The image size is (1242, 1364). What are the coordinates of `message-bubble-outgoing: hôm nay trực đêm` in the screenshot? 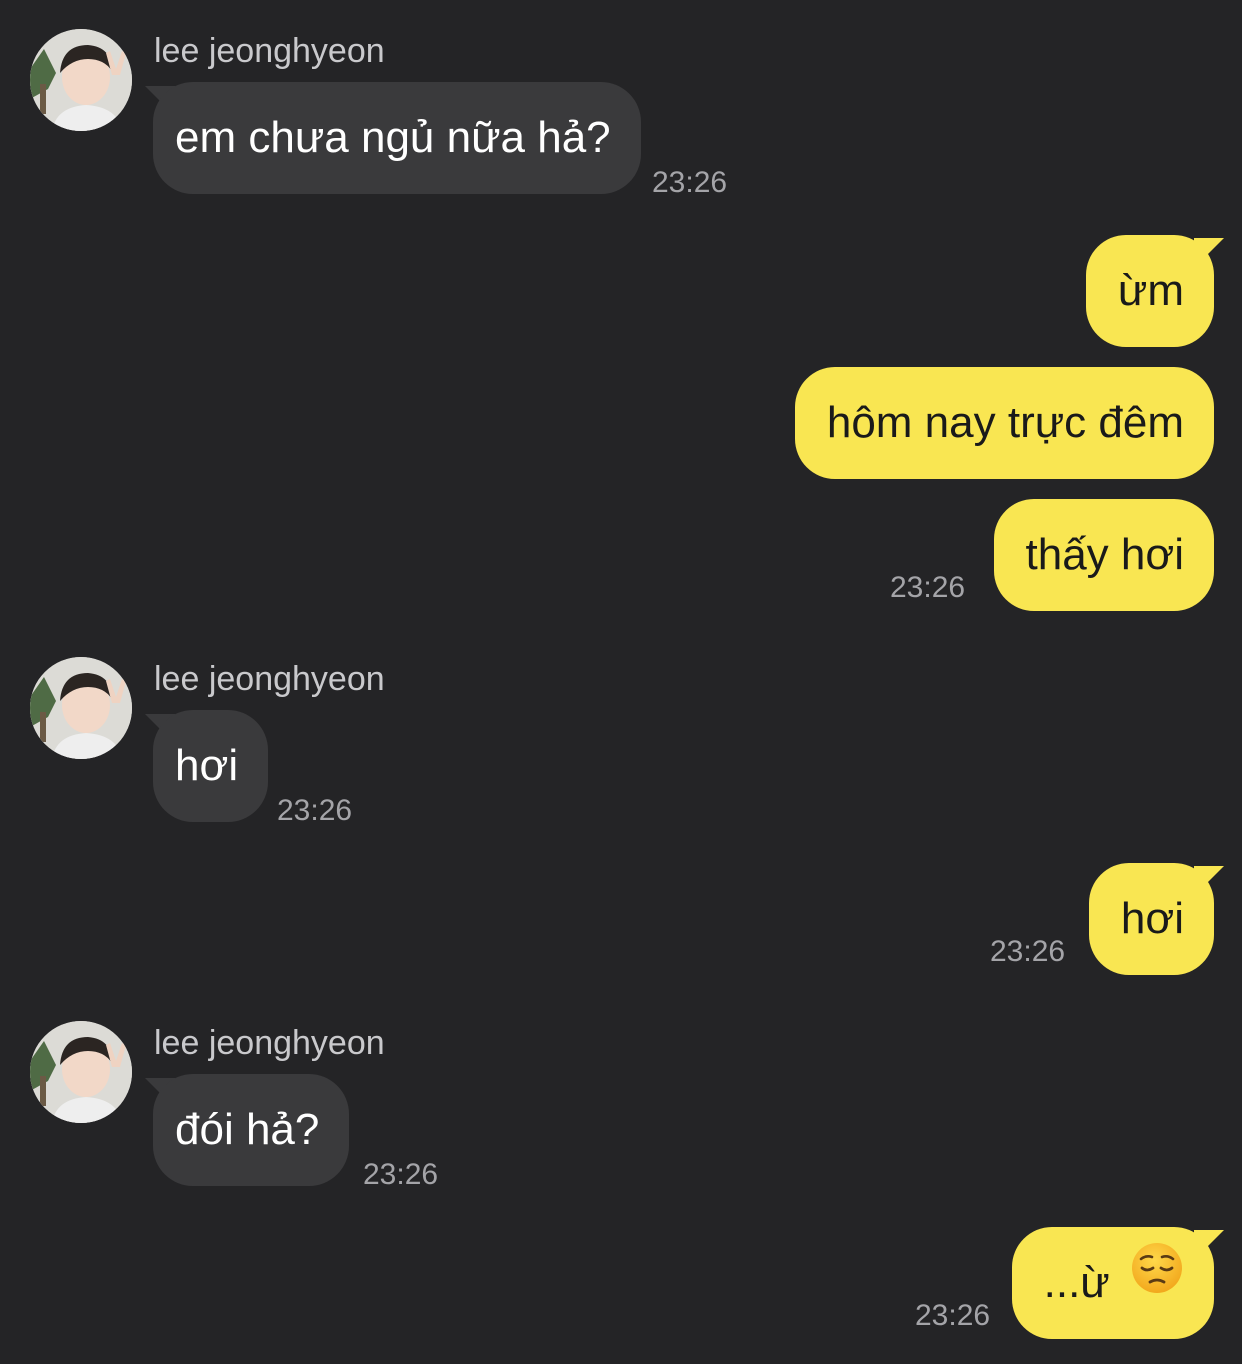 It's located at (1004, 423).